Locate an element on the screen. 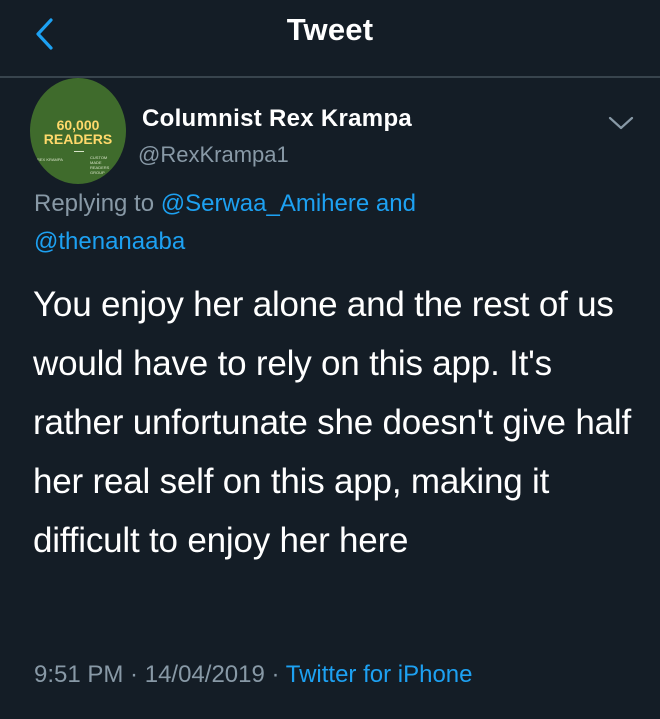 The height and width of the screenshot is (719, 660). tweet-time: 9:51 PM is located at coordinates (79, 674).